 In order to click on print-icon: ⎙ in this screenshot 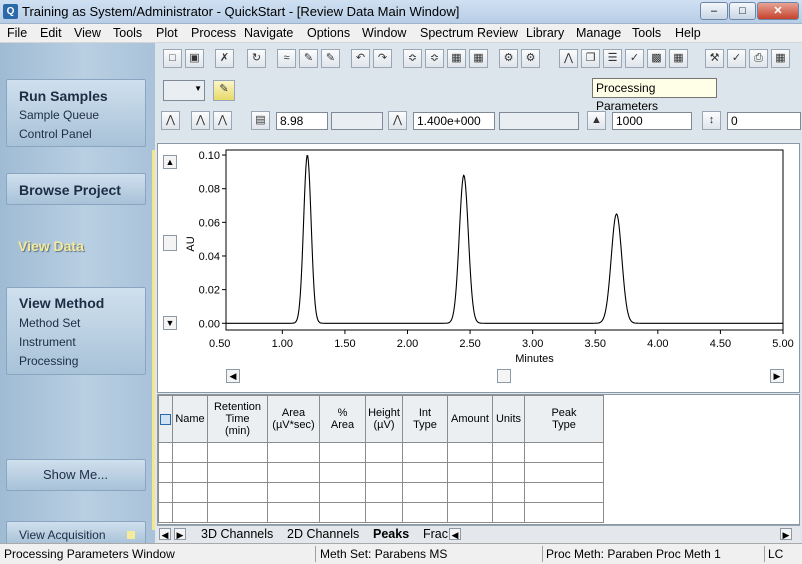, I will do `click(758, 58)`.